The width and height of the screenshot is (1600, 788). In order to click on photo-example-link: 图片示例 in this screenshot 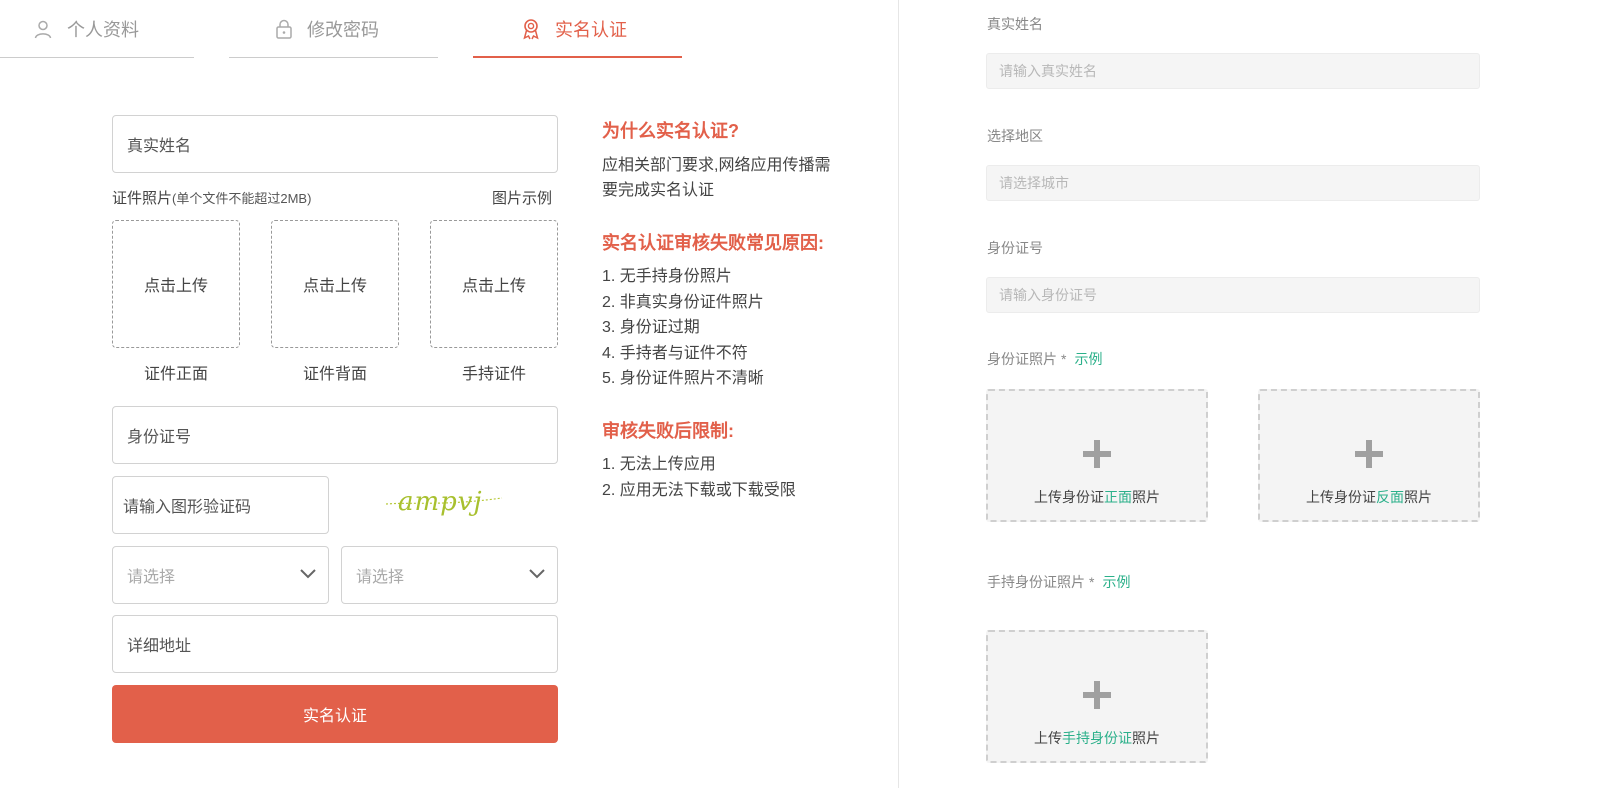, I will do `click(522, 197)`.